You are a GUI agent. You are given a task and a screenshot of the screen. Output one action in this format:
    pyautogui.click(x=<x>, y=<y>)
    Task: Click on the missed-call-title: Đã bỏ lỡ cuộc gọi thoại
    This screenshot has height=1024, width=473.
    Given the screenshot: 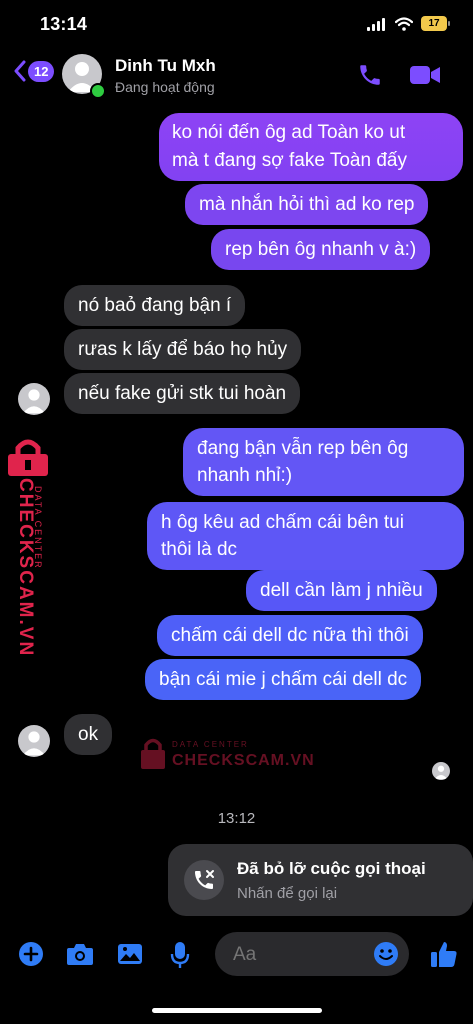 What is the action you would take?
    pyautogui.click(x=331, y=868)
    